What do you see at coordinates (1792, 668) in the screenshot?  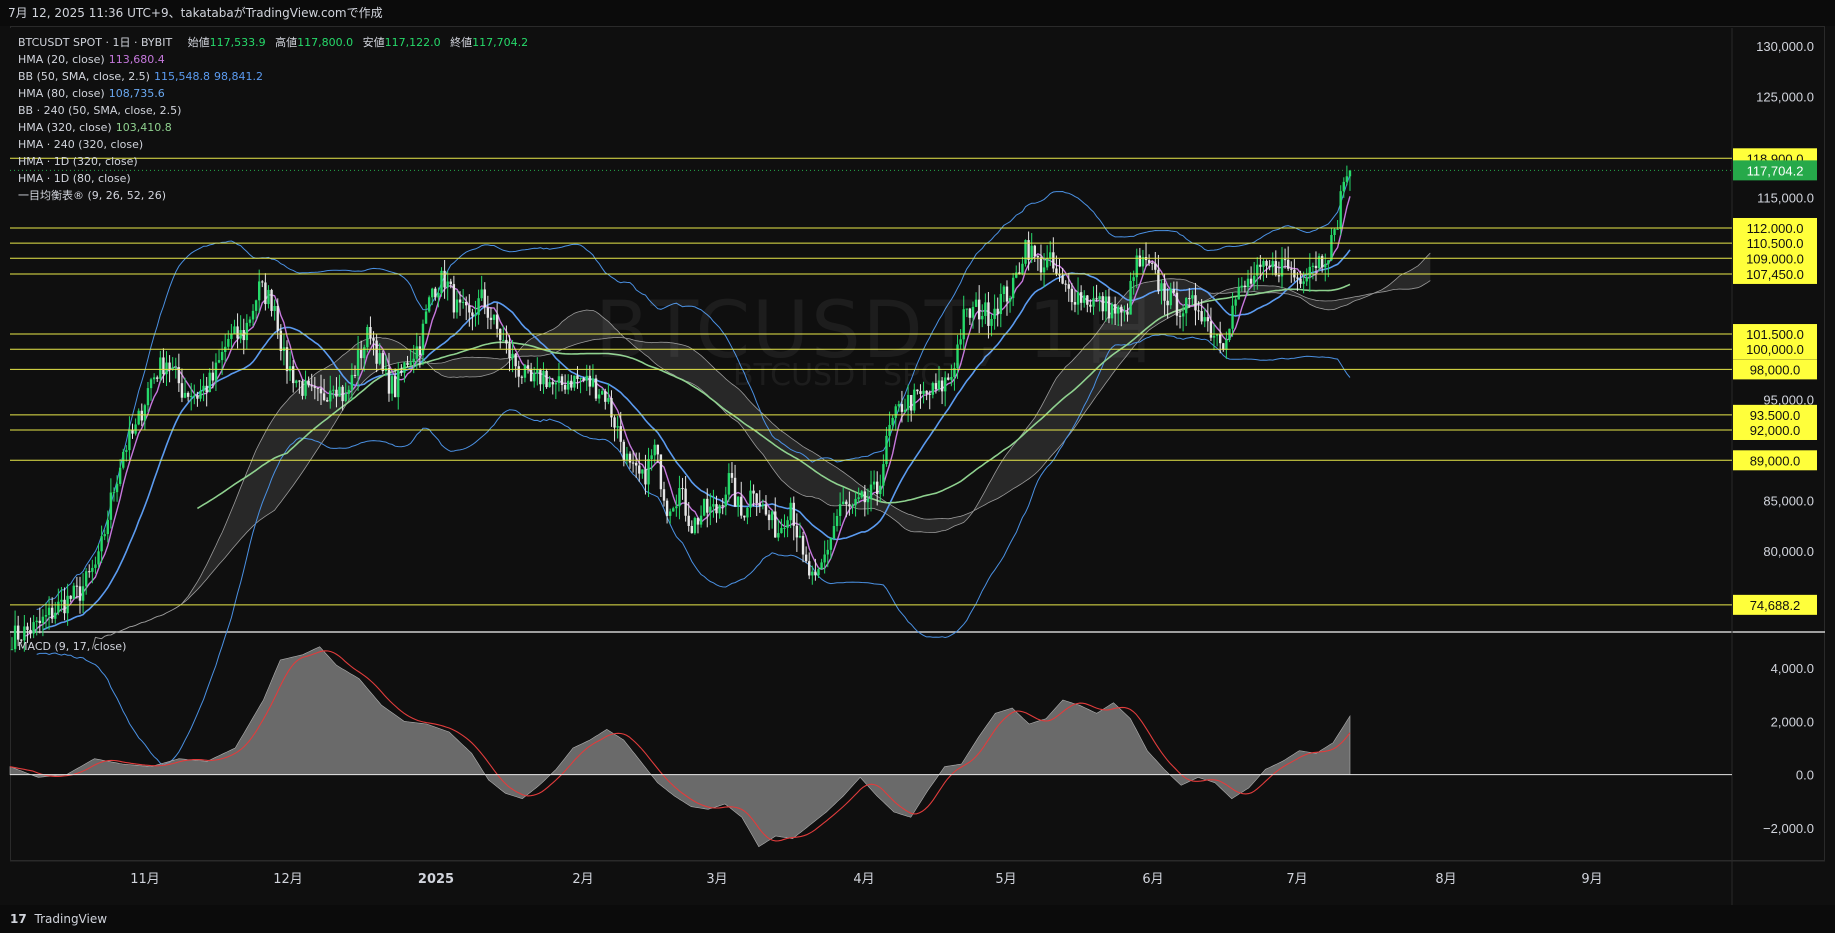 I see `macd-tick-label: 4,000.0` at bounding box center [1792, 668].